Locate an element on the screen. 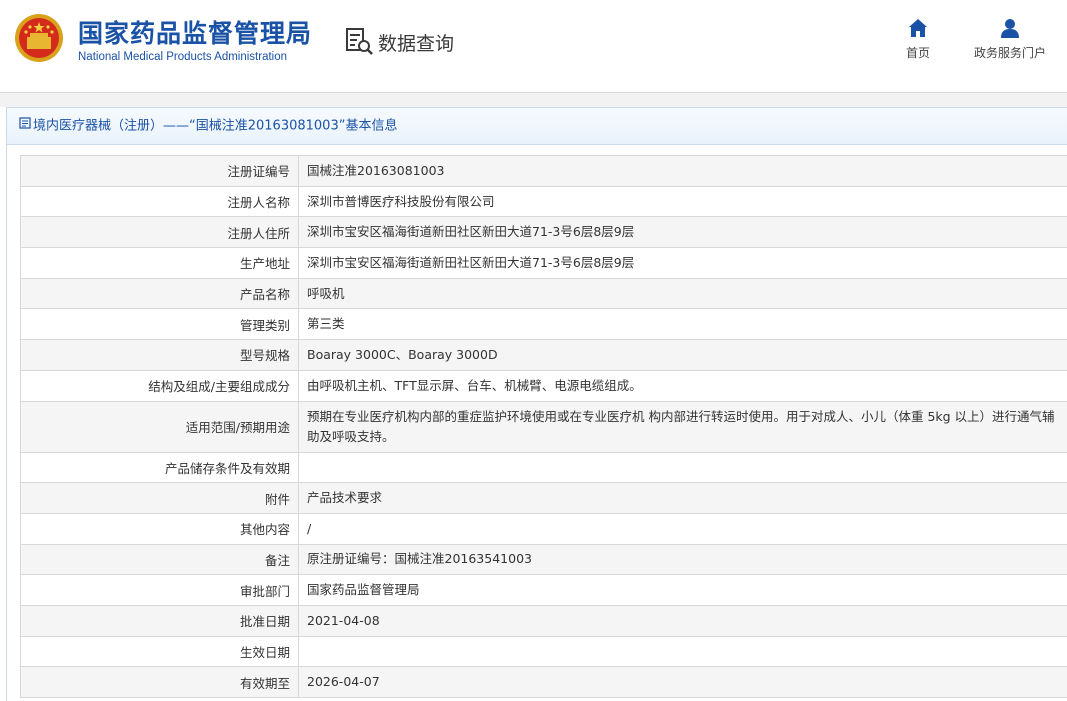  field-label: 审批部门 is located at coordinates (160, 590).